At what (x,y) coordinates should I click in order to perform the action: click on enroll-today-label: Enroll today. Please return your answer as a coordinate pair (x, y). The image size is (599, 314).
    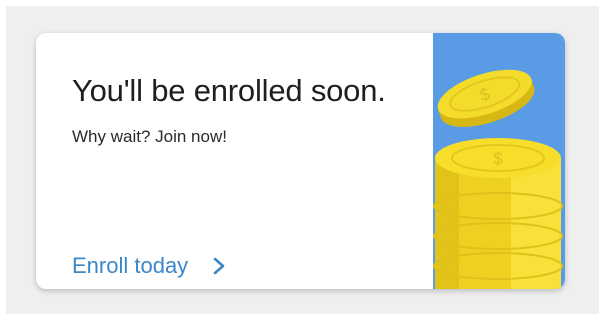
    Looking at the image, I should click on (130, 265).